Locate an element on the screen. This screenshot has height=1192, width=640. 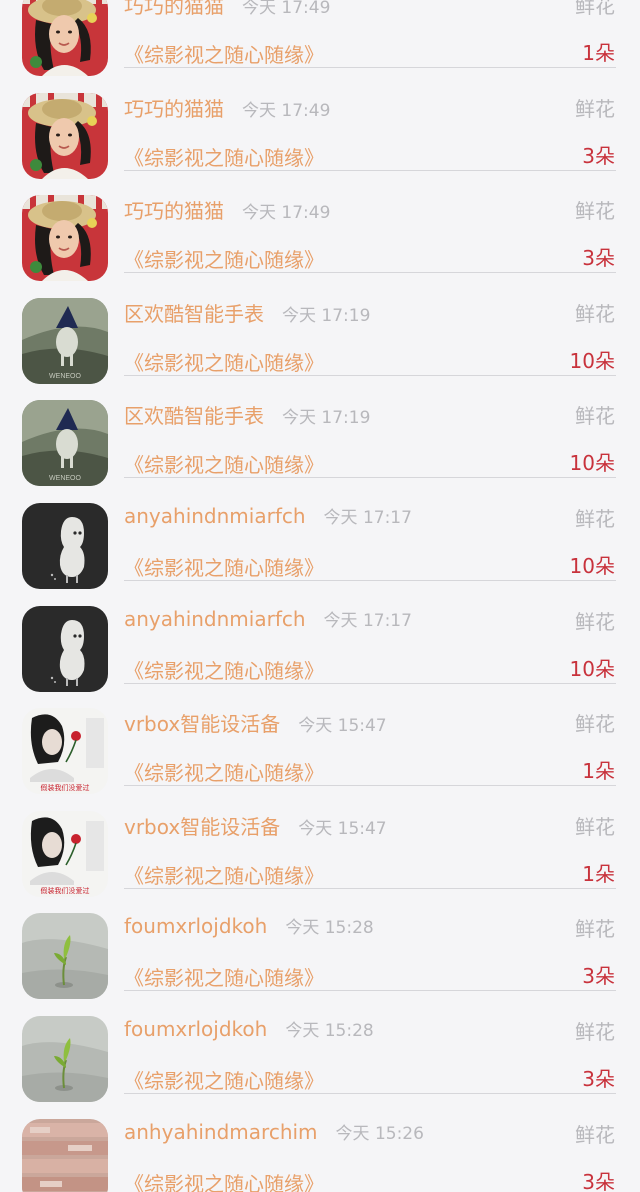
sender-name-text: vrbox智能设活备 is located at coordinates (202, 826).